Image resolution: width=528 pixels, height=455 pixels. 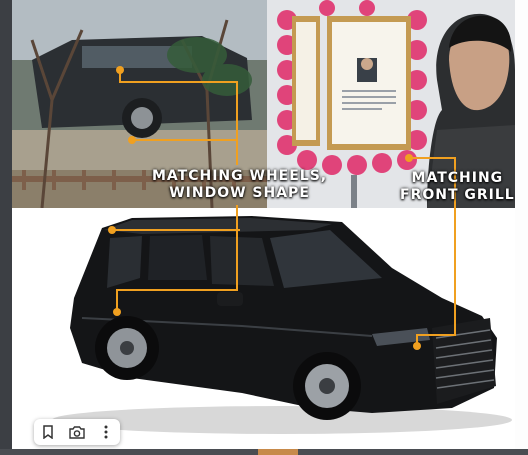 I want to click on caption-wheels-window: MATCHING WHEELS, WINDOW SHAPE, so click(x=239, y=185).